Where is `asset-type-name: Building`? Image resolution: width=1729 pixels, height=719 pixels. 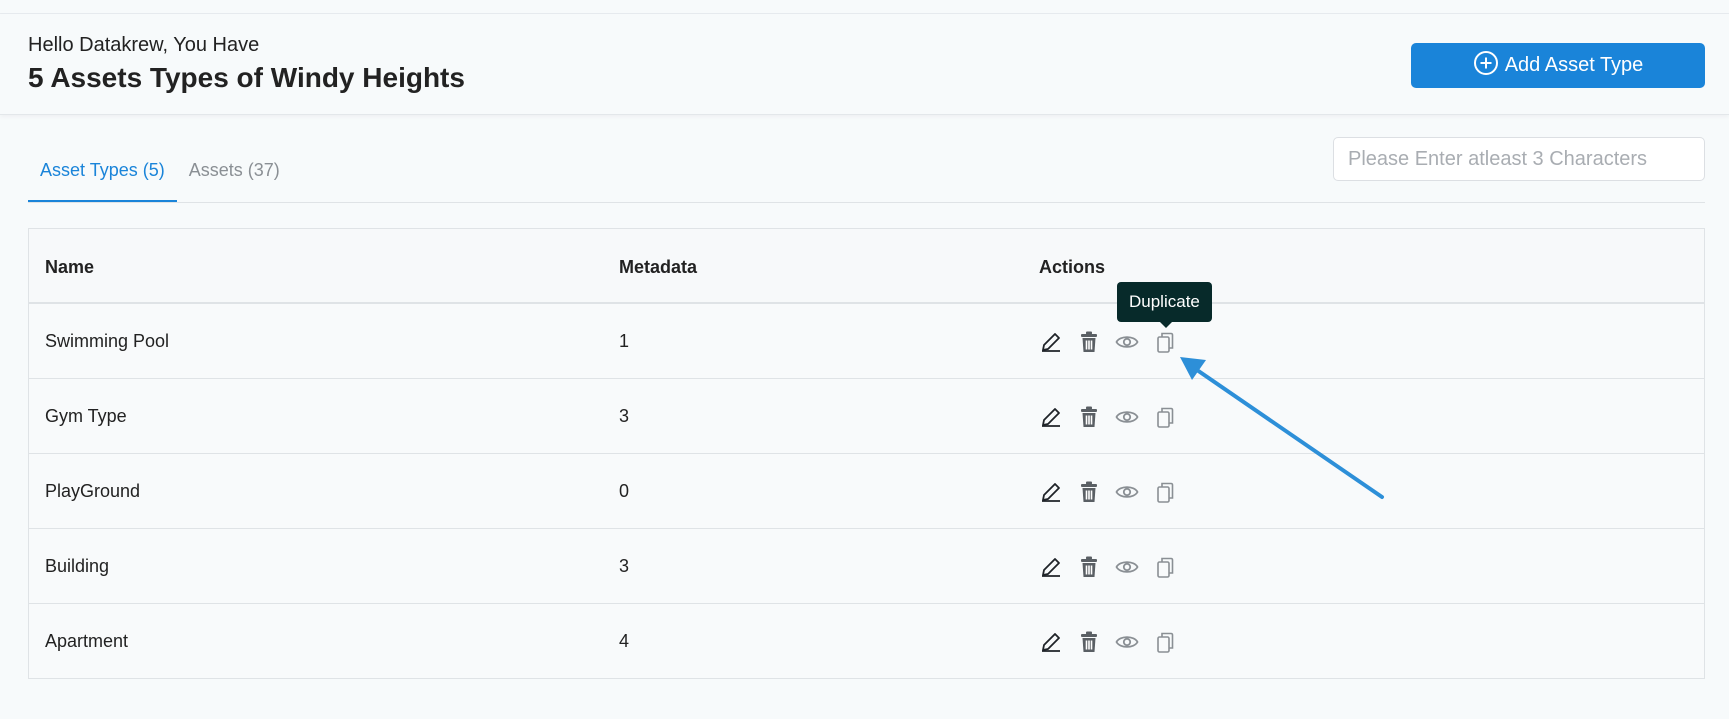 asset-type-name: Building is located at coordinates (77, 566).